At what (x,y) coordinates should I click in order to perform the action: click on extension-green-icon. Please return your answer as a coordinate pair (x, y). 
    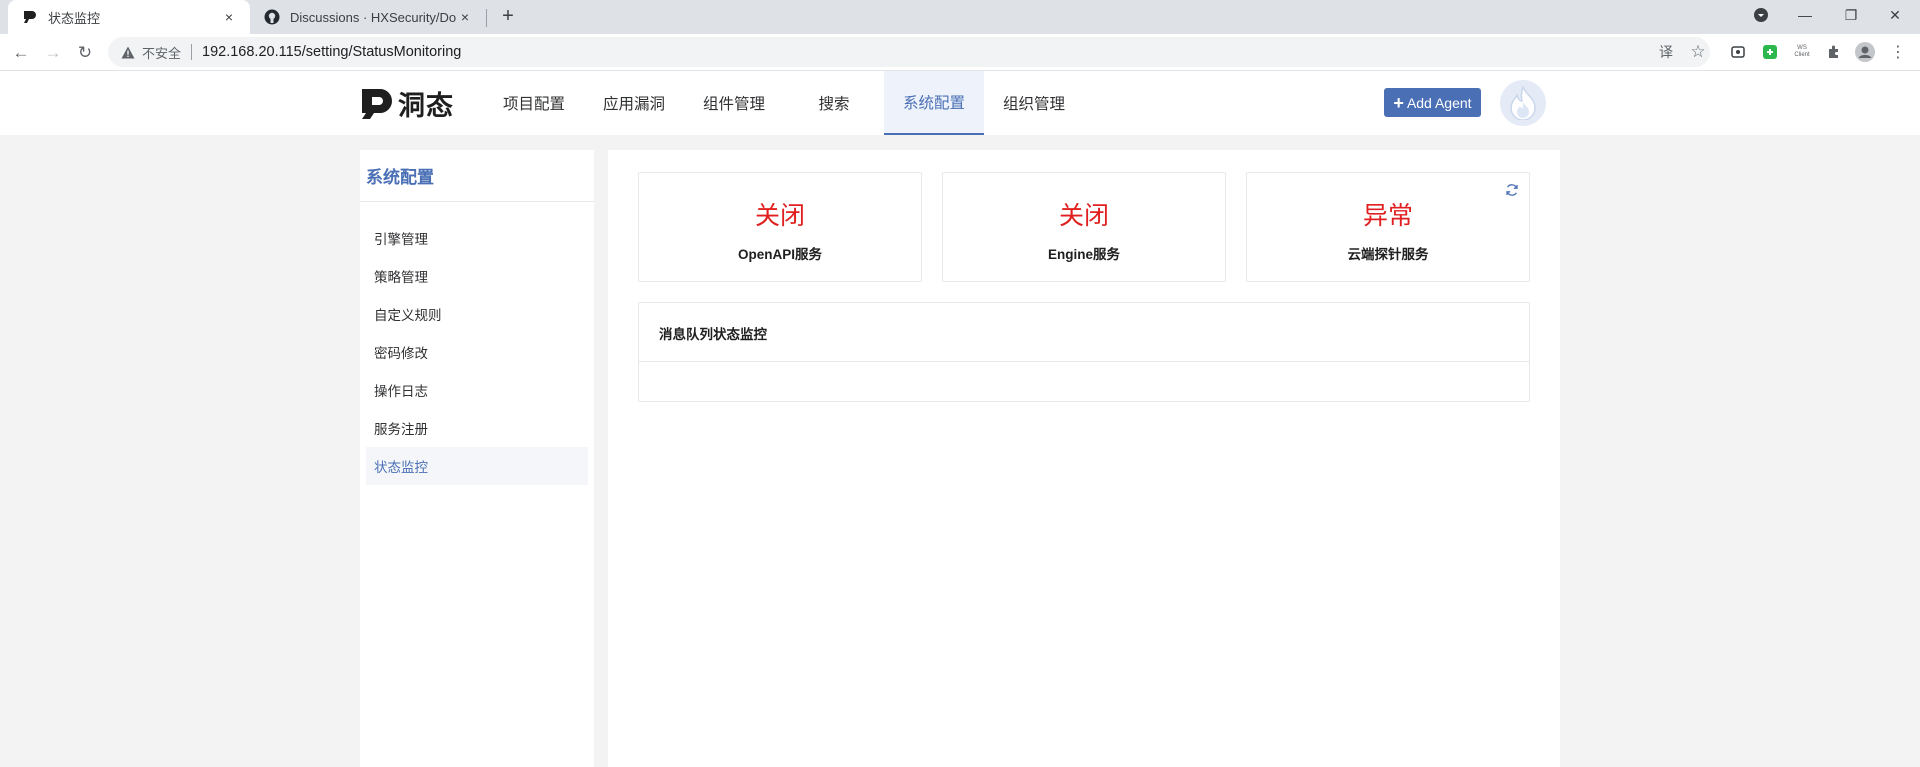
    Looking at the image, I should click on (1770, 52).